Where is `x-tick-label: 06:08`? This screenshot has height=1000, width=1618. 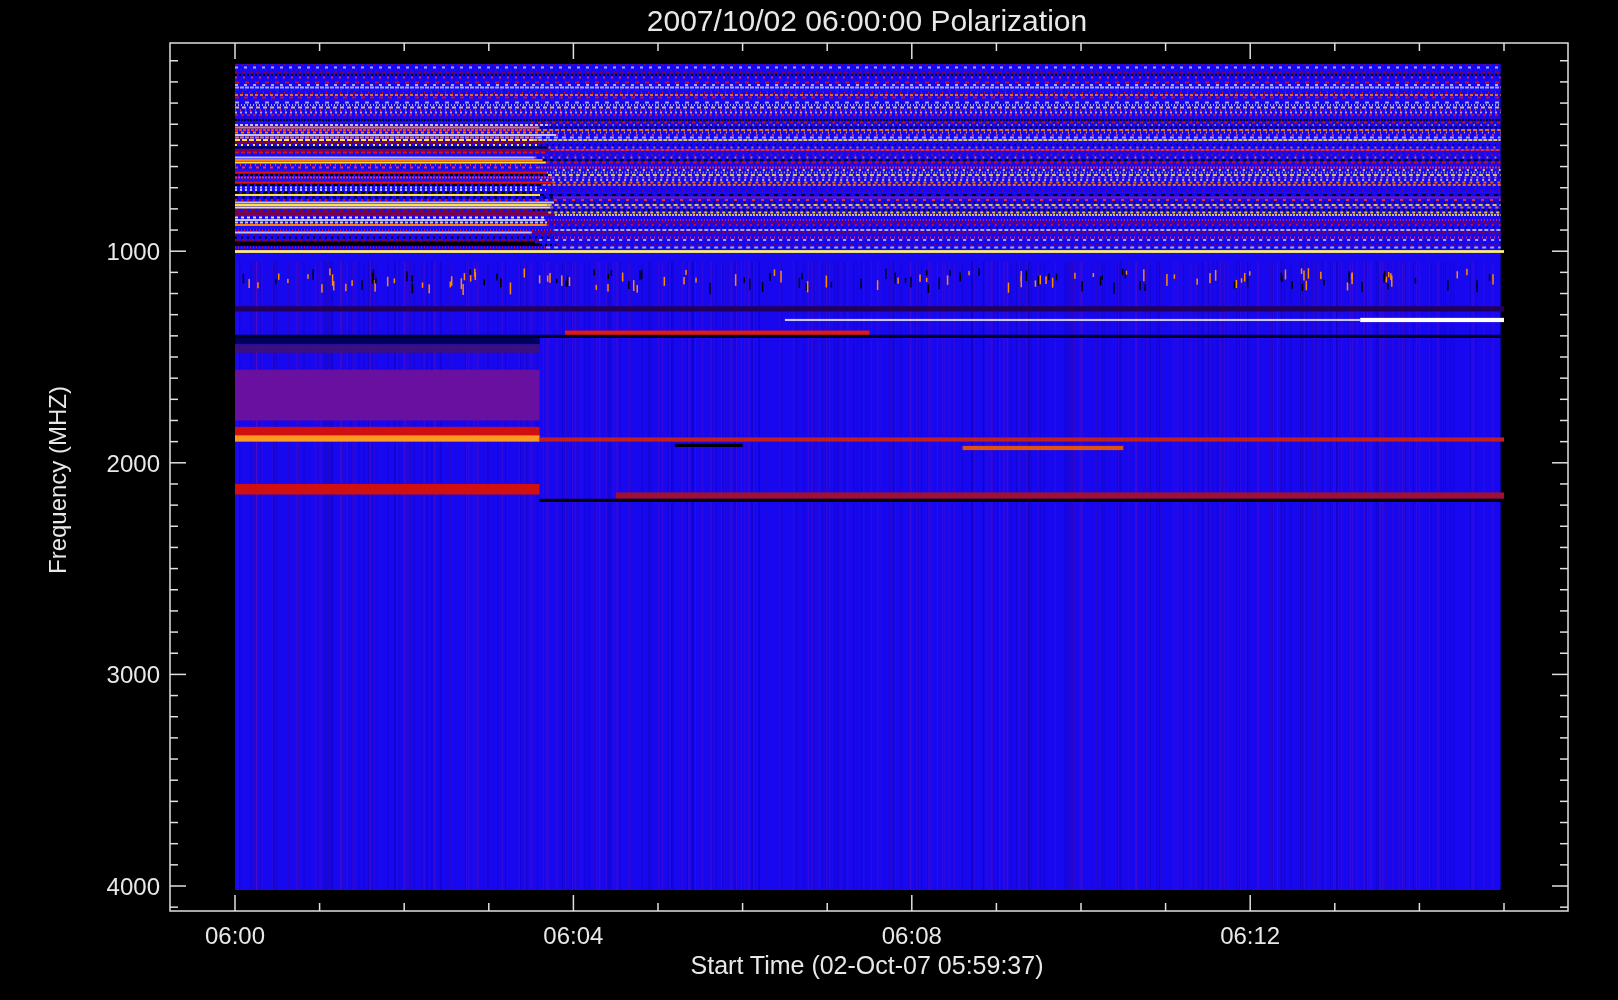 x-tick-label: 06:08 is located at coordinates (911, 935).